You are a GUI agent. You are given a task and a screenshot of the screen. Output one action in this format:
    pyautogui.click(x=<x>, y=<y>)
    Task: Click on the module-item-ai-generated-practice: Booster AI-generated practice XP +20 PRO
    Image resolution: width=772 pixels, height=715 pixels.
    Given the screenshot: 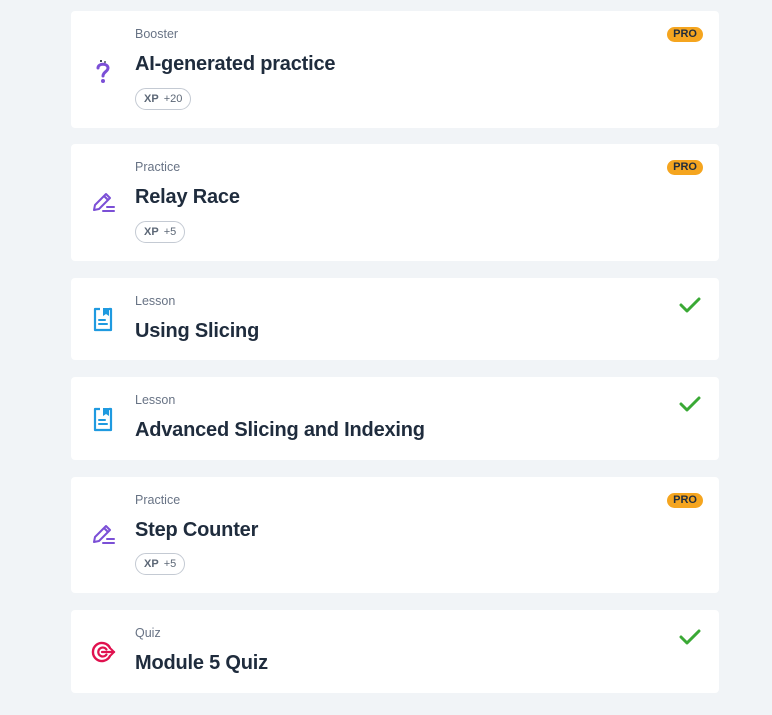 What is the action you would take?
    pyautogui.click(x=395, y=69)
    